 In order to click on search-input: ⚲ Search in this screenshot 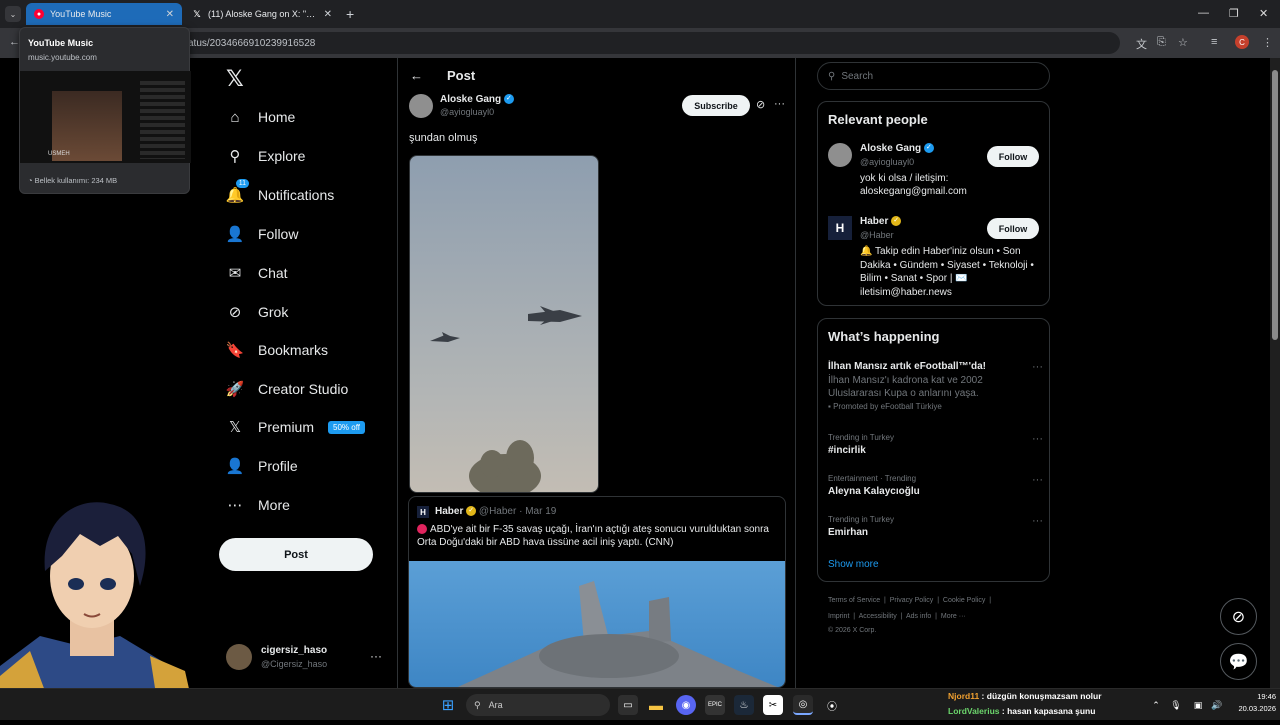, I will do `click(933, 76)`.